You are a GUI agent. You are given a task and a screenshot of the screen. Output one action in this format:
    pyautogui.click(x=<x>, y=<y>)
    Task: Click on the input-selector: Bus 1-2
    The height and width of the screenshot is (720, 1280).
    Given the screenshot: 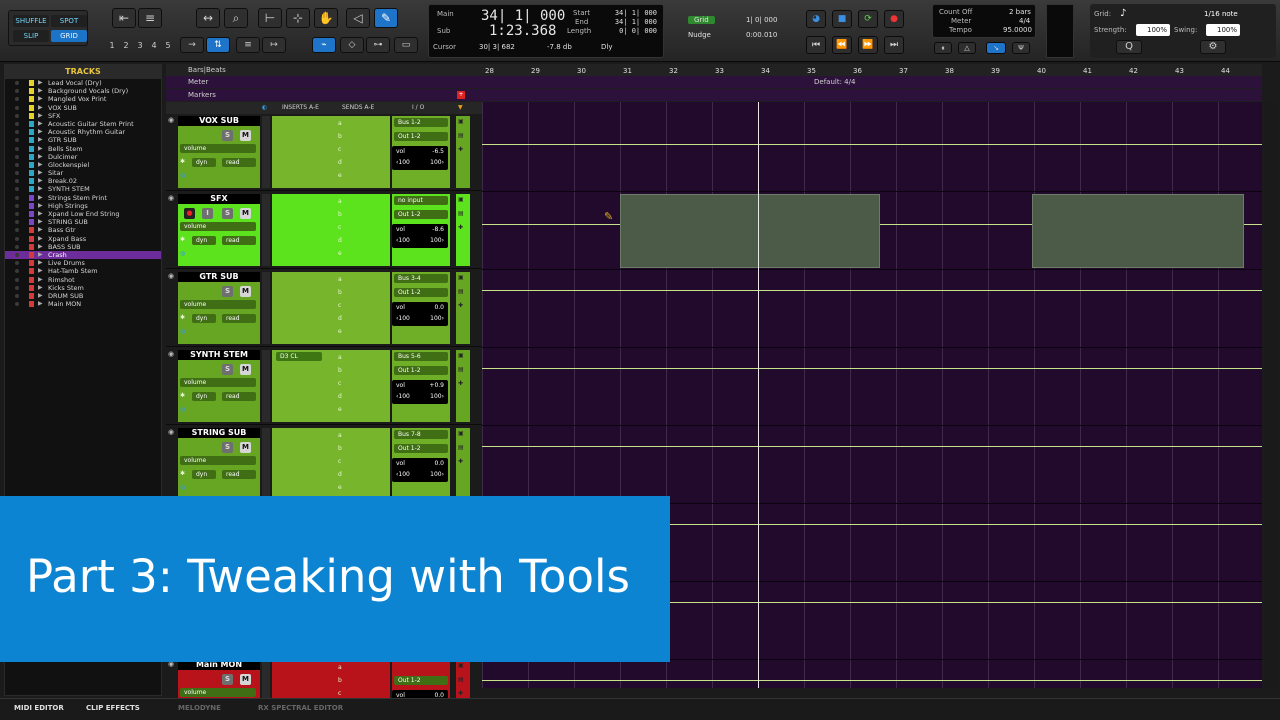 What is the action you would take?
    pyautogui.click(x=421, y=122)
    